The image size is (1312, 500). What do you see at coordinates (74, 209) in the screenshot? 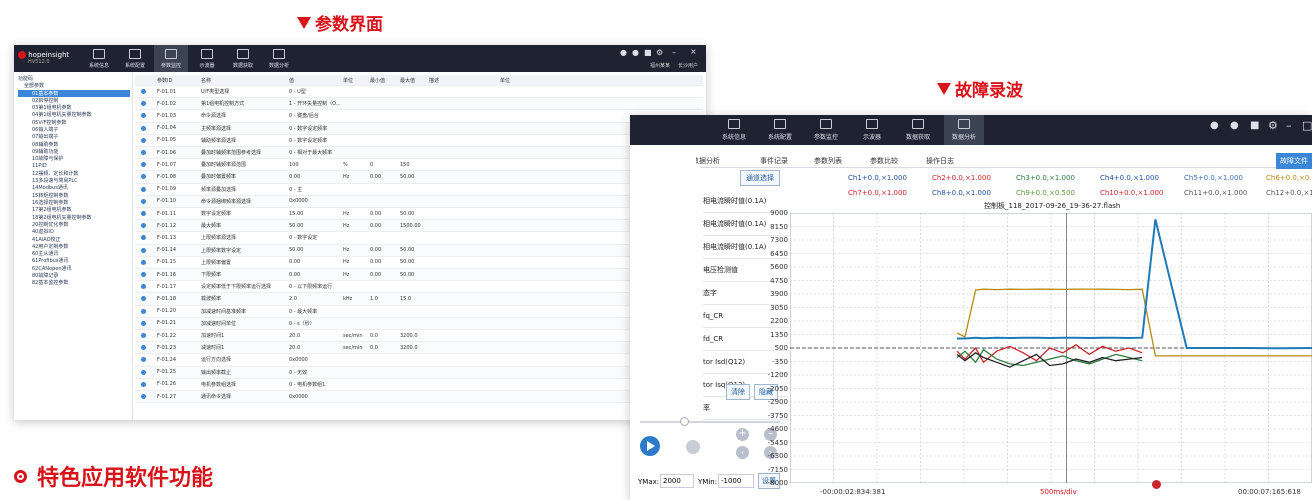
I see `tree-item: 17第2组电机参数` at bounding box center [74, 209].